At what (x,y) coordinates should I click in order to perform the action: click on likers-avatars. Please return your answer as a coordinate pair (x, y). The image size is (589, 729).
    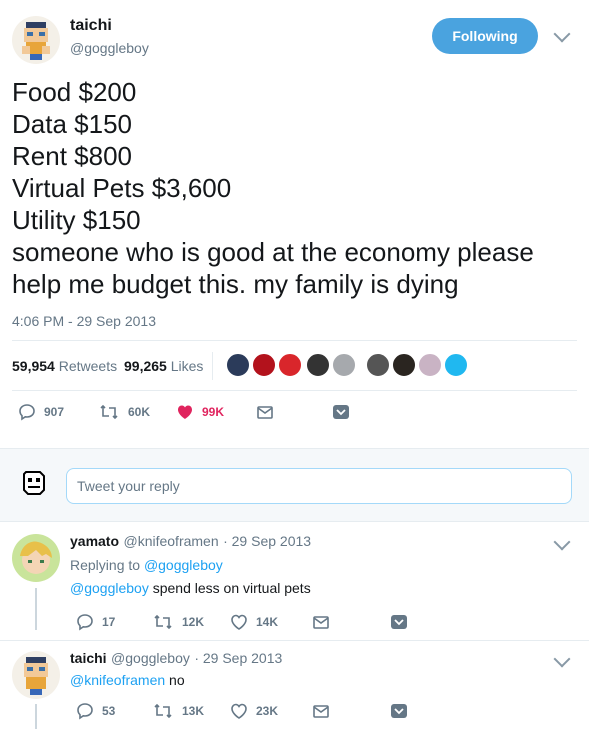
    Looking at the image, I should click on (356, 366).